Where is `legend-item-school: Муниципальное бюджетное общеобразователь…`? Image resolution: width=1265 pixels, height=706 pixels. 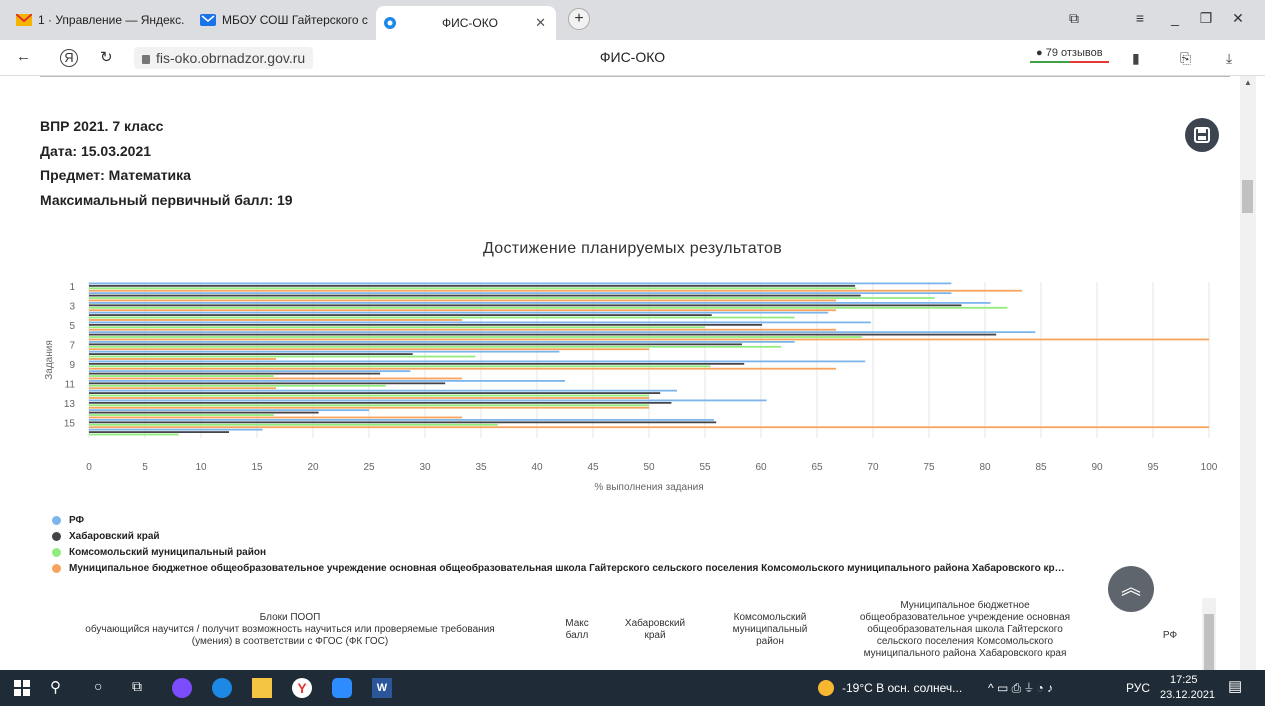
legend-item-school: Муниципальное бюджетное общеобразователь… is located at coordinates (632, 568).